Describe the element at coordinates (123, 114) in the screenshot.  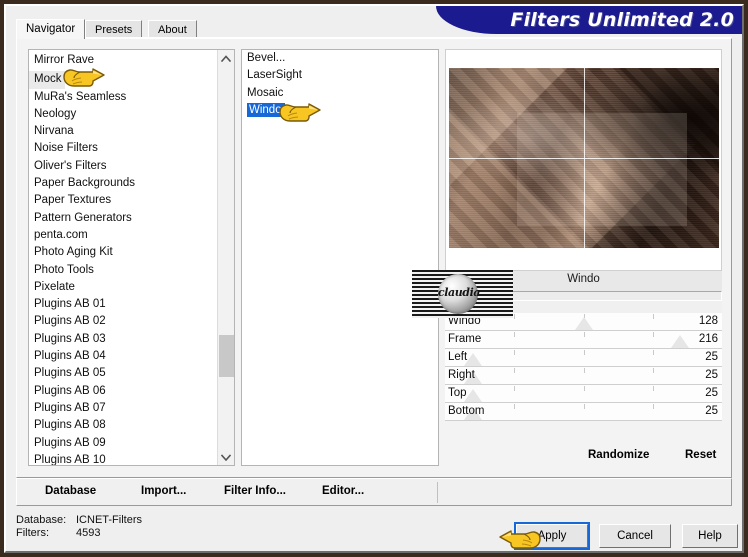
I see `list-item: Neology` at that location.